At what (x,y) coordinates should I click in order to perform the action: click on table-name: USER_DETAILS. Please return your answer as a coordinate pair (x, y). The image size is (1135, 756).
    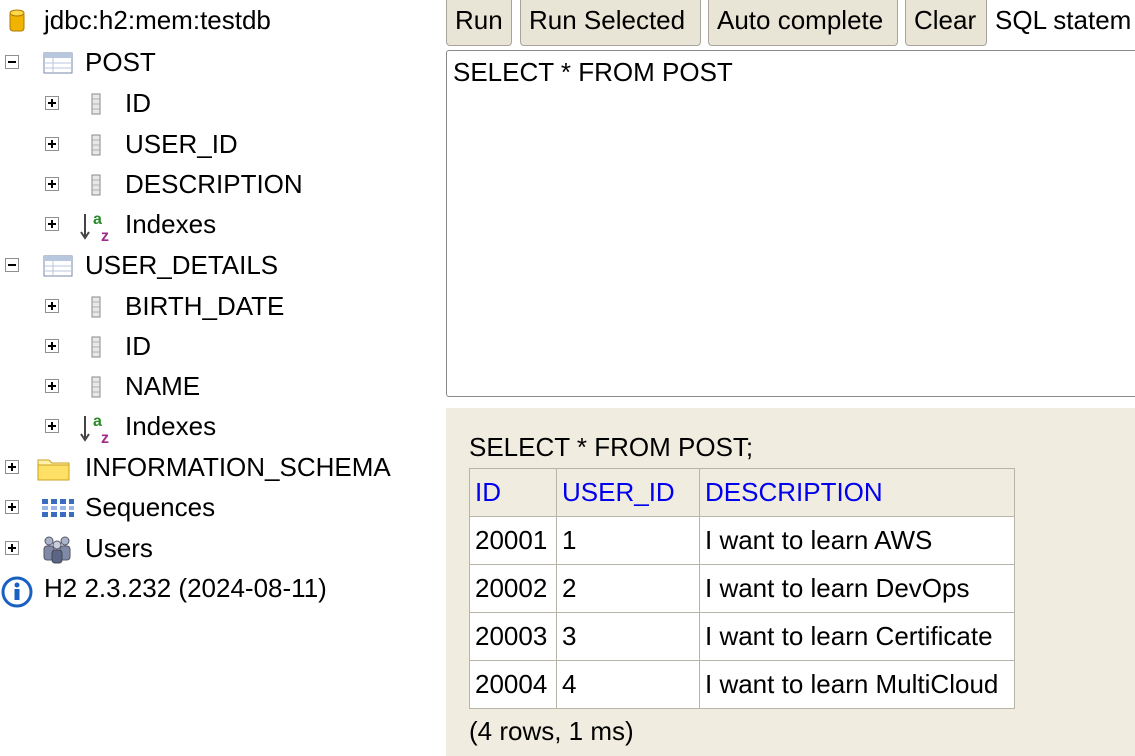
    Looking at the image, I should click on (182, 265).